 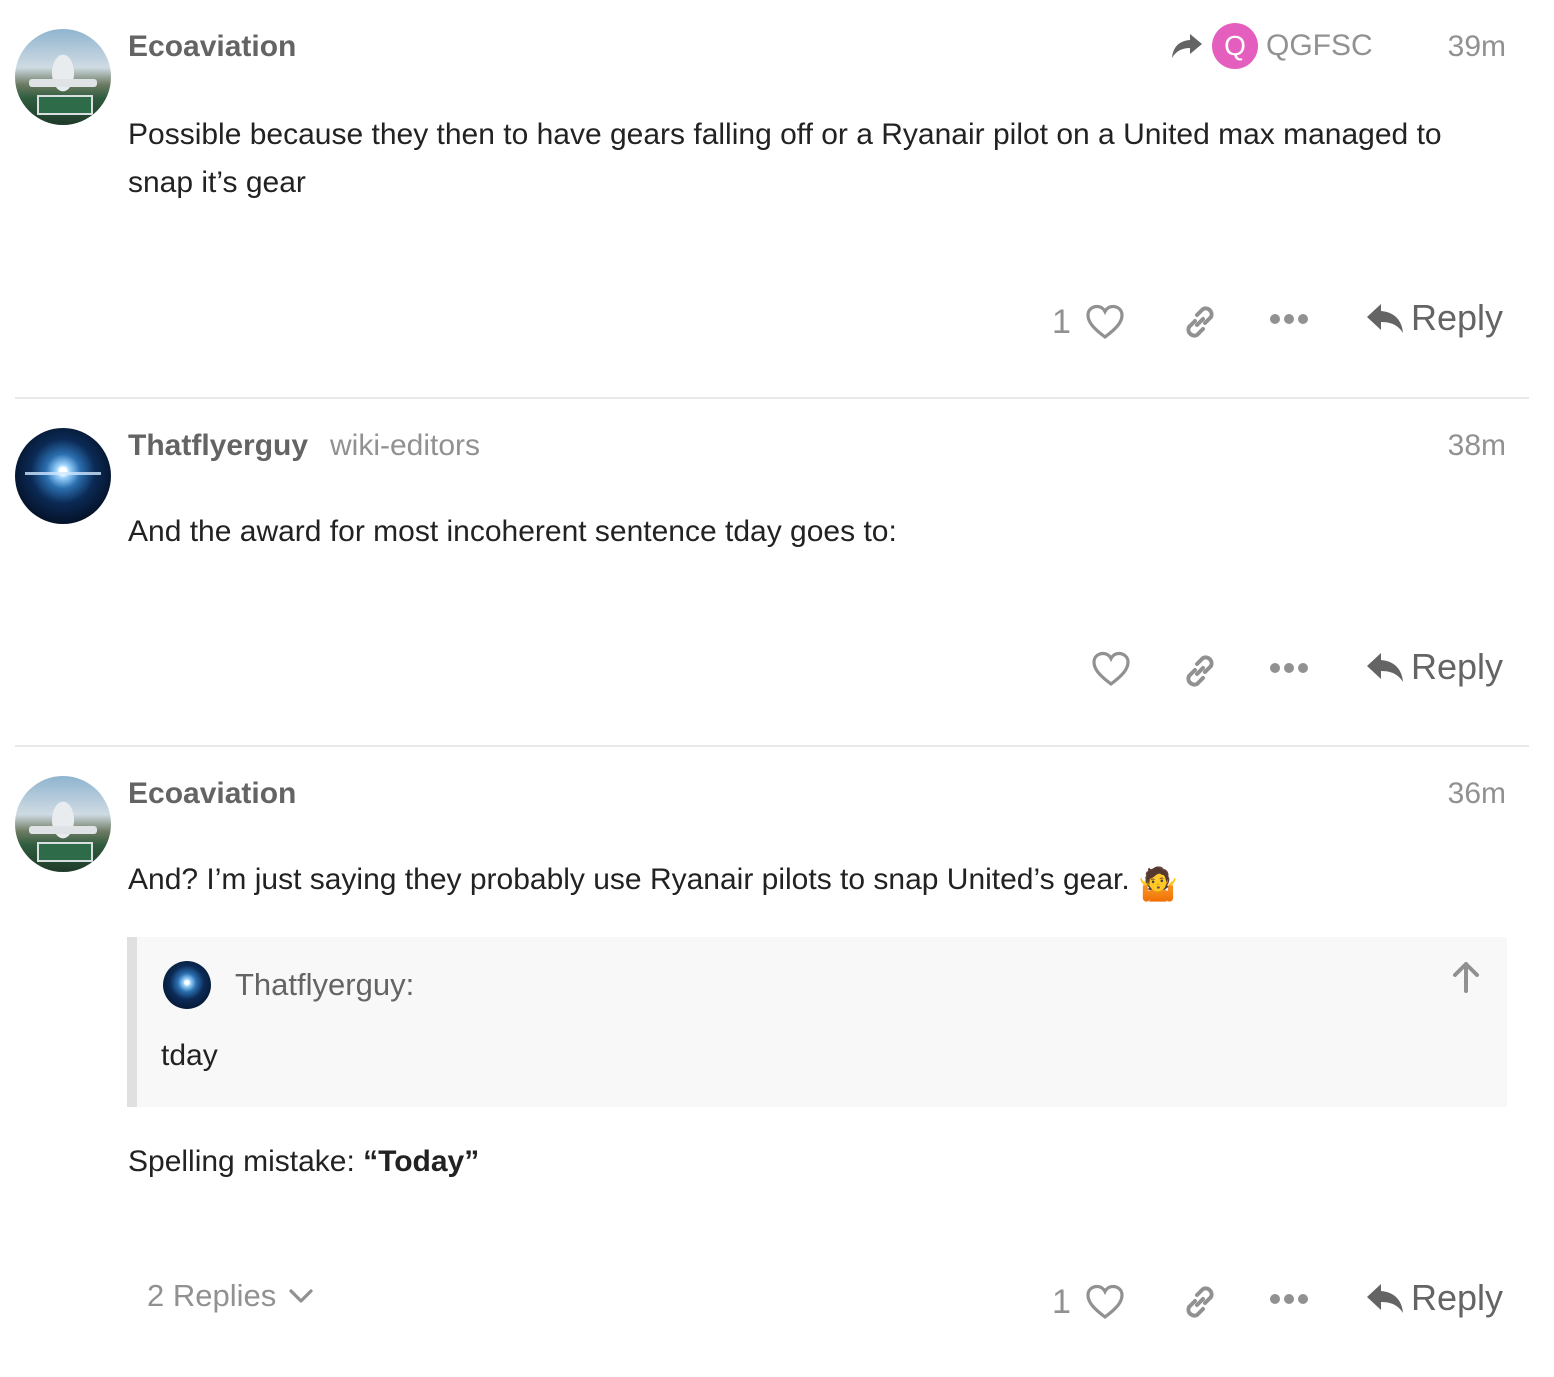 I want to click on jump-to-quote-button, so click(x=1466, y=979).